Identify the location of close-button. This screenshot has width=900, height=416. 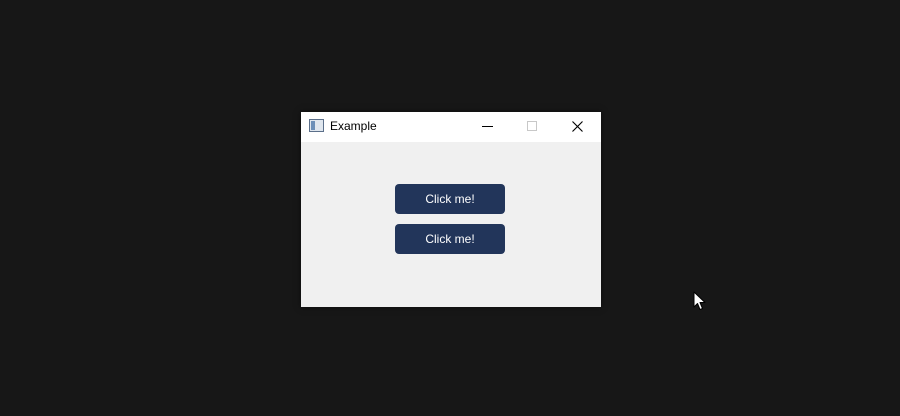
(577, 127).